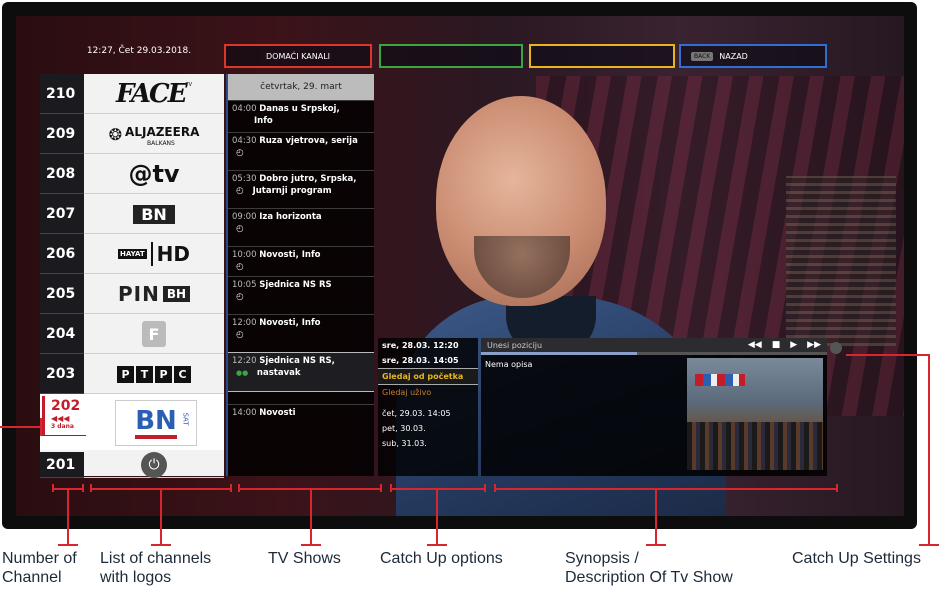 The width and height of the screenshot is (946, 592). What do you see at coordinates (755, 345) in the screenshot?
I see `rewind-icon: ◀◀` at bounding box center [755, 345].